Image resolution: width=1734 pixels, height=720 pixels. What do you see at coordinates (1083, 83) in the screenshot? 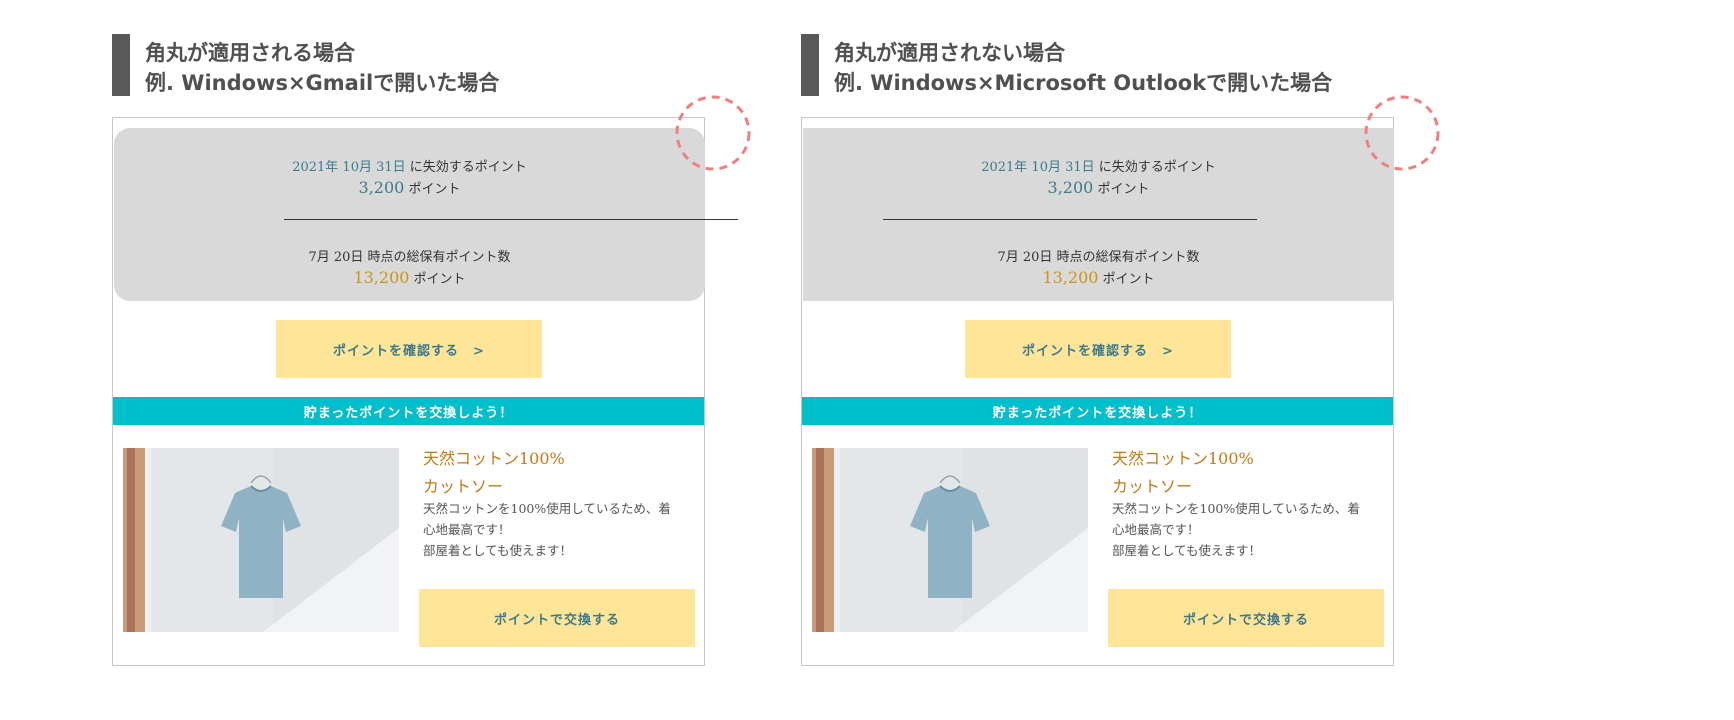
I see `heading-line-2: 例. Windows×Microsoft Outlookで開いた場合` at bounding box center [1083, 83].